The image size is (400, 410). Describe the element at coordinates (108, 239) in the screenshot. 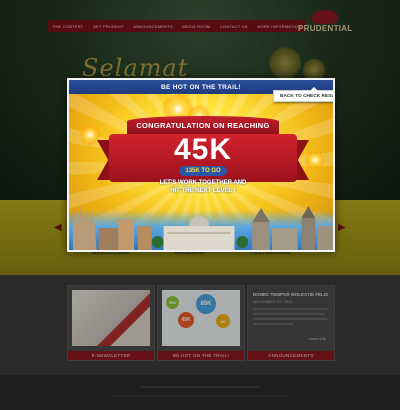

I see `building-icon` at that location.